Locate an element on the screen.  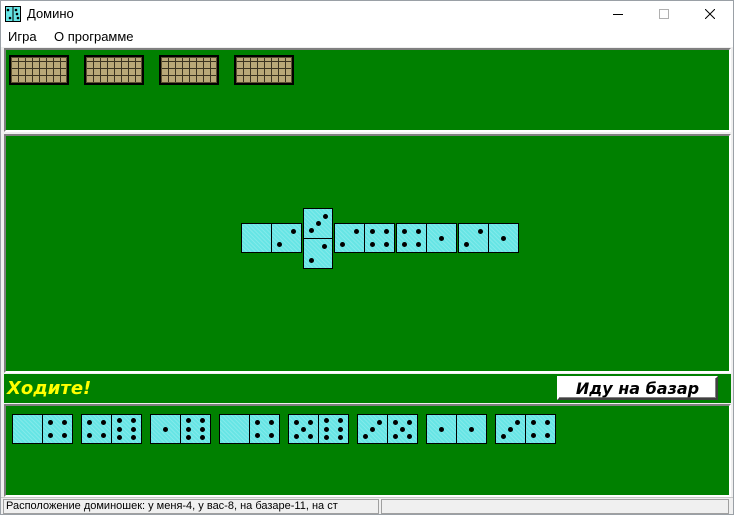
close-icon is located at coordinates (710, 14).